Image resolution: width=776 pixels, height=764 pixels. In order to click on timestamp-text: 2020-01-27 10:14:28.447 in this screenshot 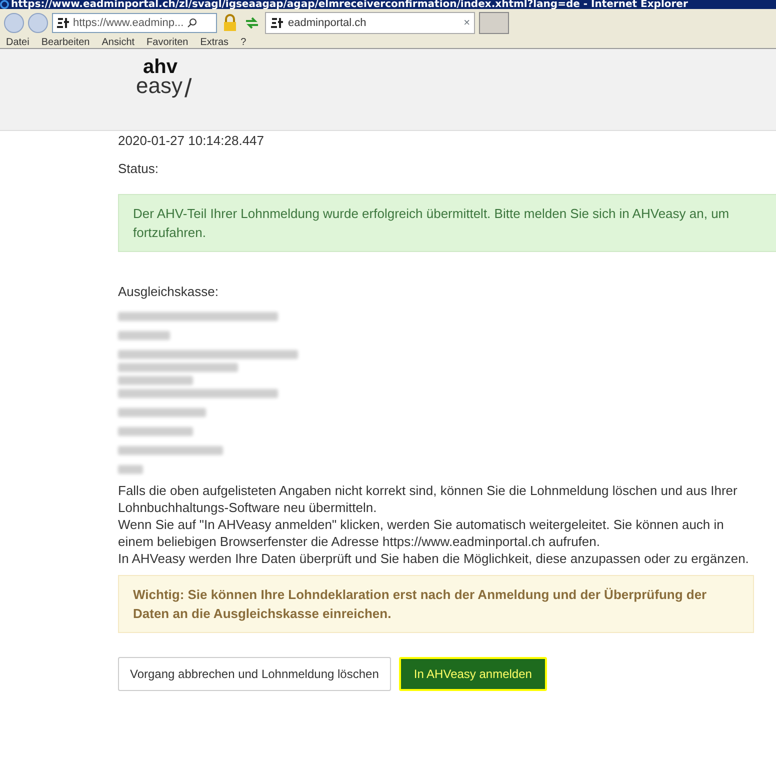, I will do `click(192, 141)`.